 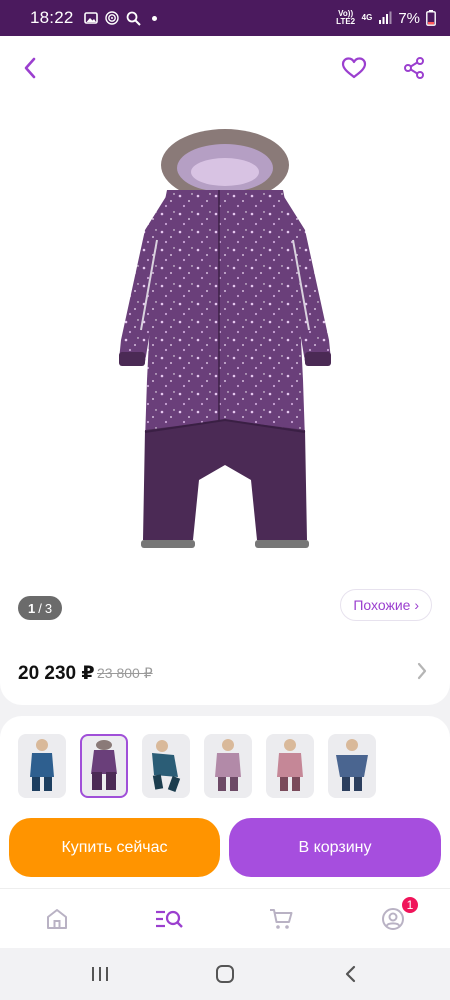 What do you see at coordinates (154, 18) in the screenshot?
I see `notification-dot-icon` at bounding box center [154, 18].